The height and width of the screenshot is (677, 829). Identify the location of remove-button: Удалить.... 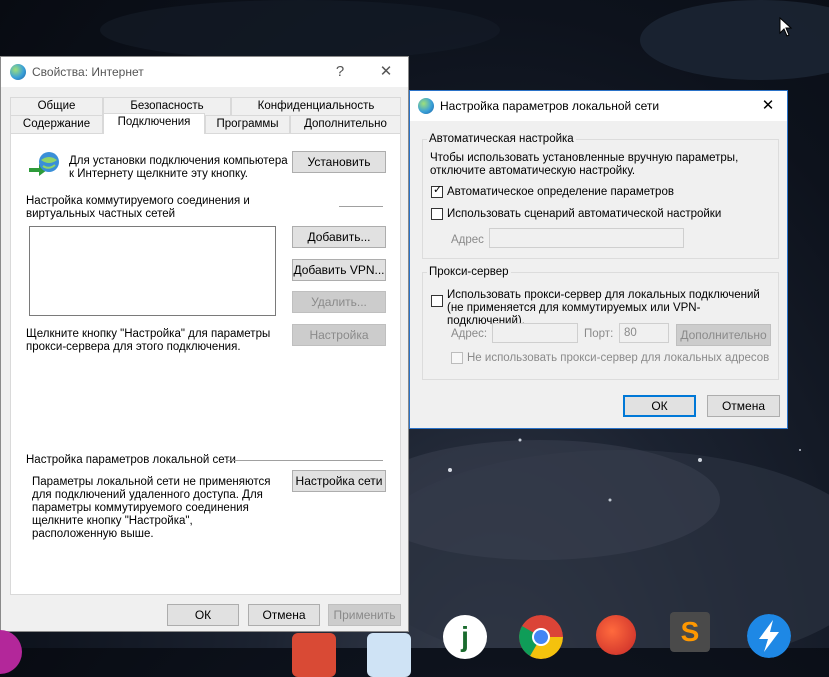
(339, 302).